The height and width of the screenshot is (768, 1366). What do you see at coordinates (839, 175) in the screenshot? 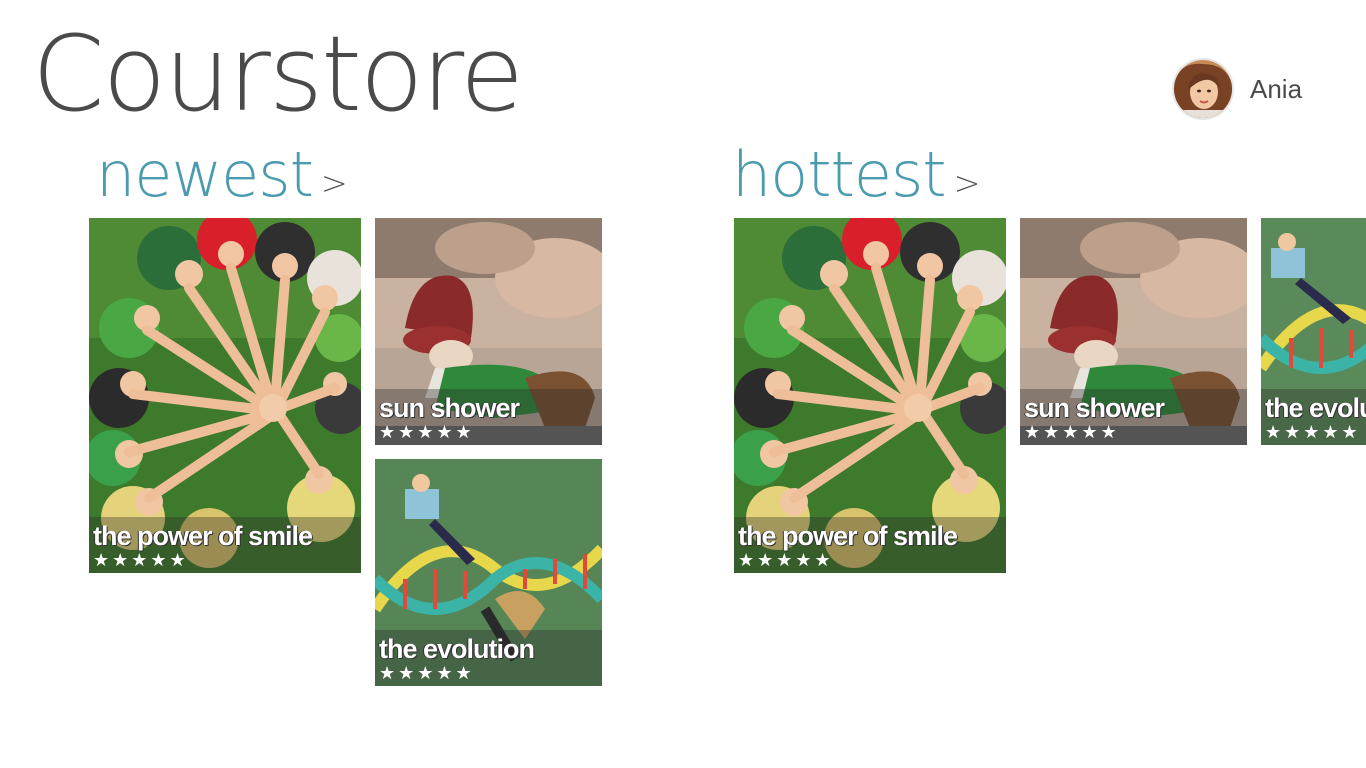
I see `section-hottest-title: hottest` at bounding box center [839, 175].